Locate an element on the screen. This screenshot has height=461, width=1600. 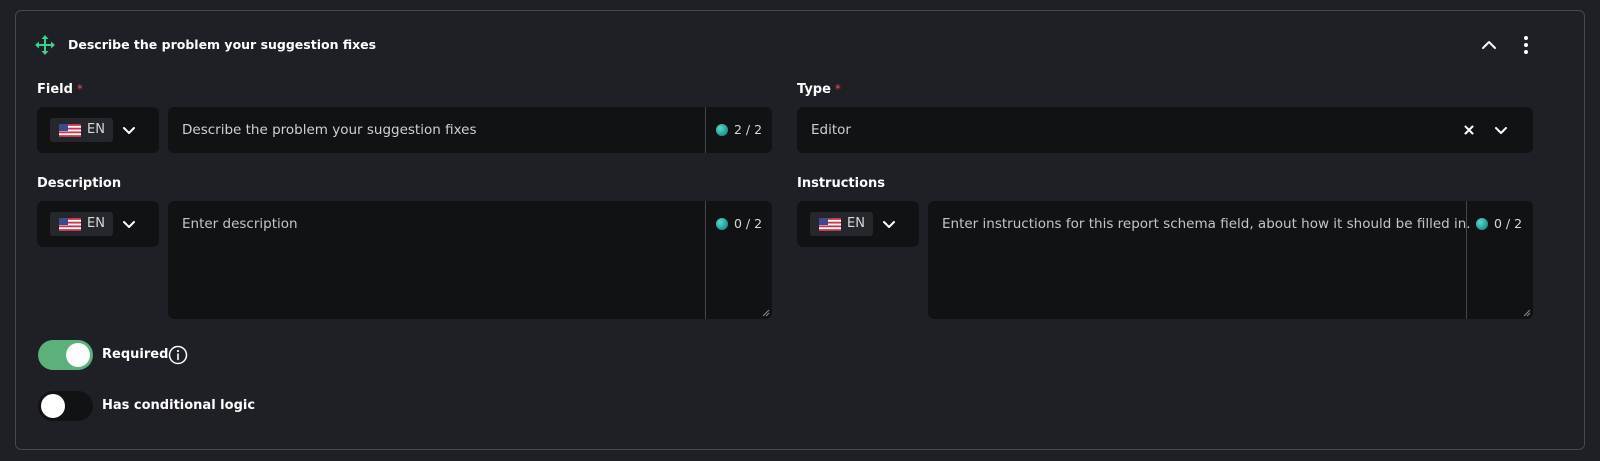
translation-counter: 2 / 2 is located at coordinates (739, 129).